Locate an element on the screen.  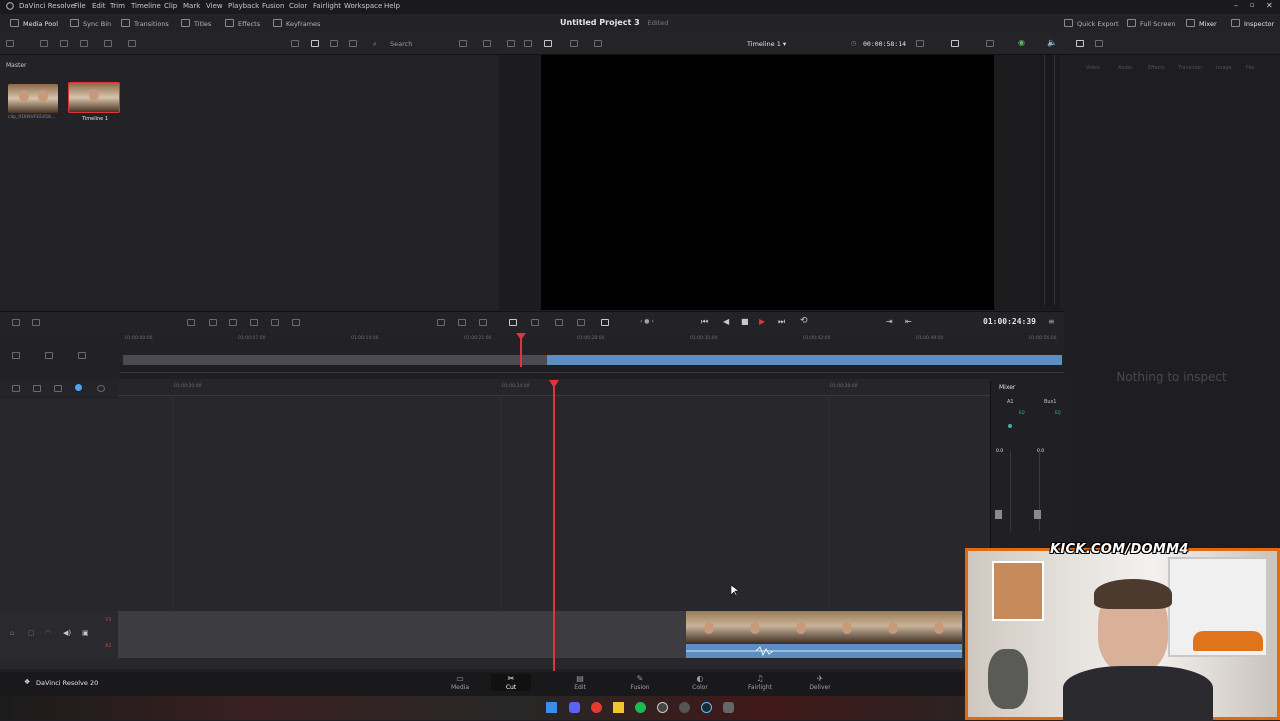
razor-icon is located at coordinates (441, 322).